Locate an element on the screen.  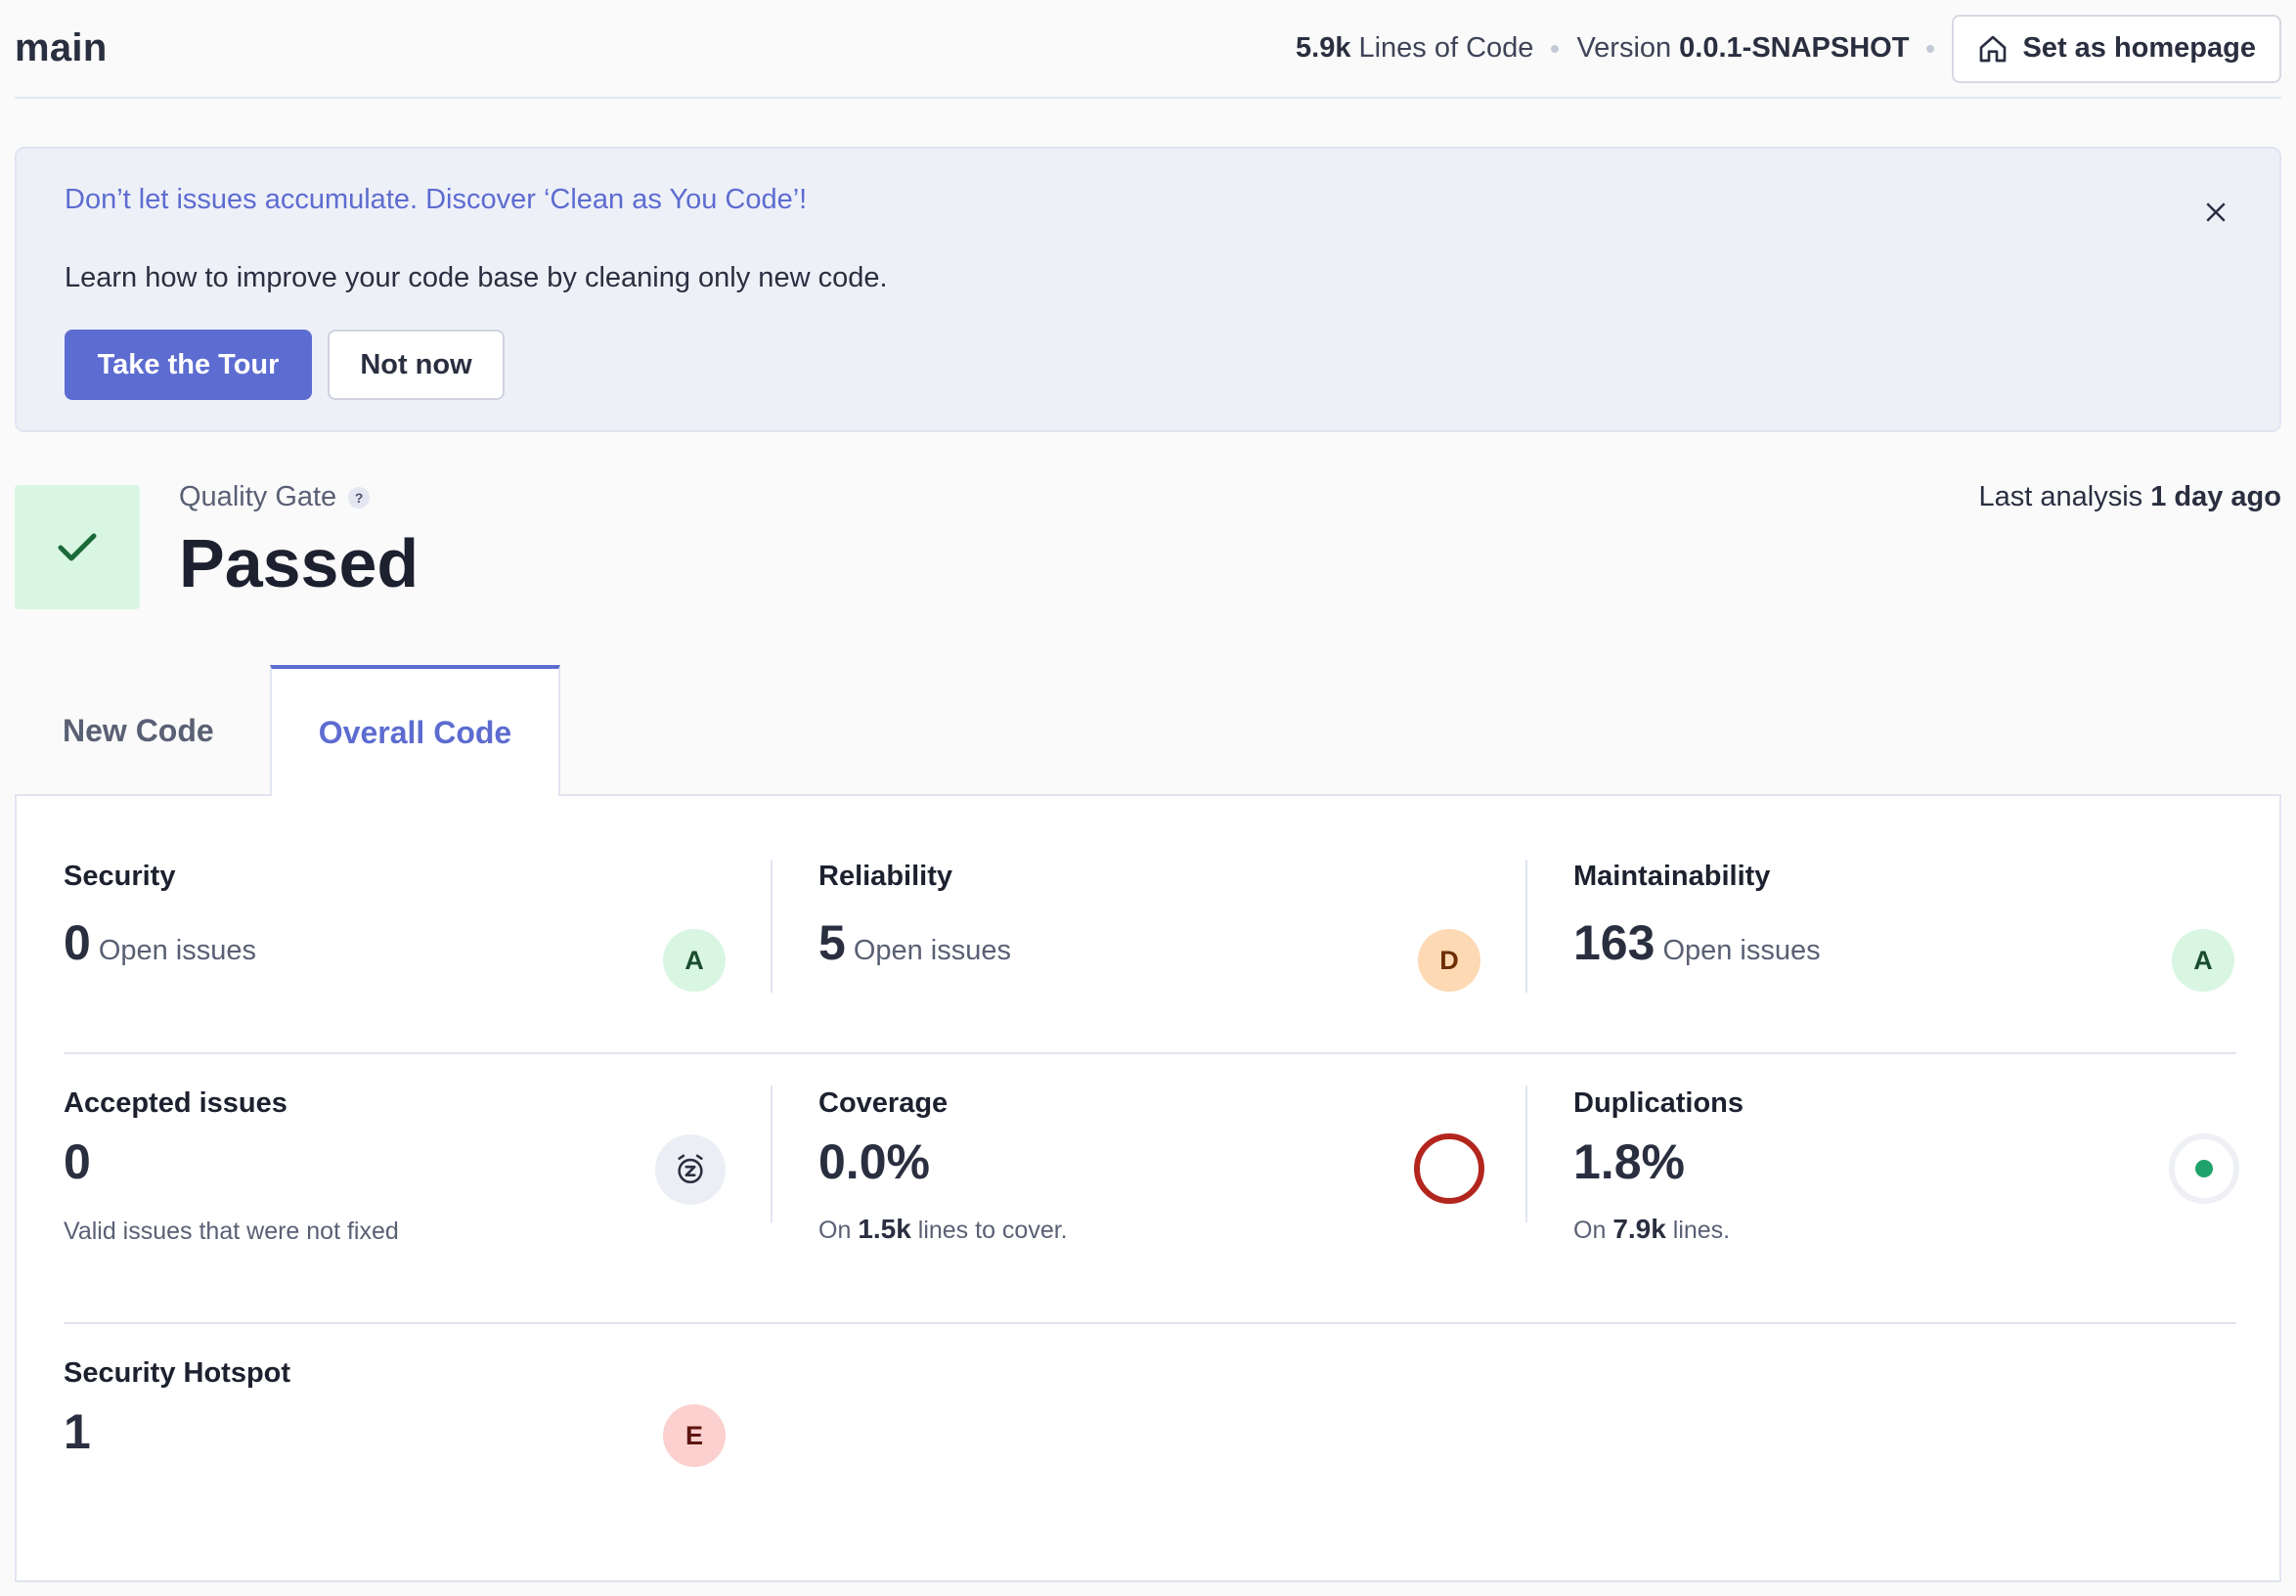
duplications-title: Duplications is located at coordinates (1658, 1103).